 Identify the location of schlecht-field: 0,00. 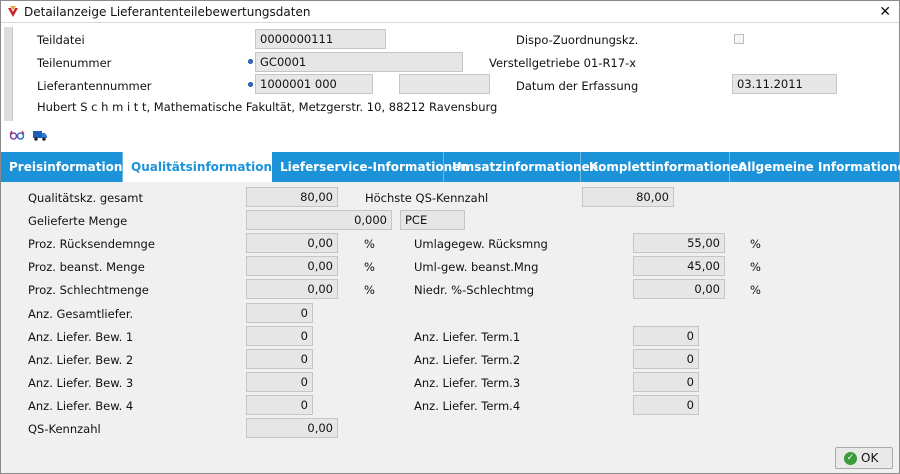
(292, 289).